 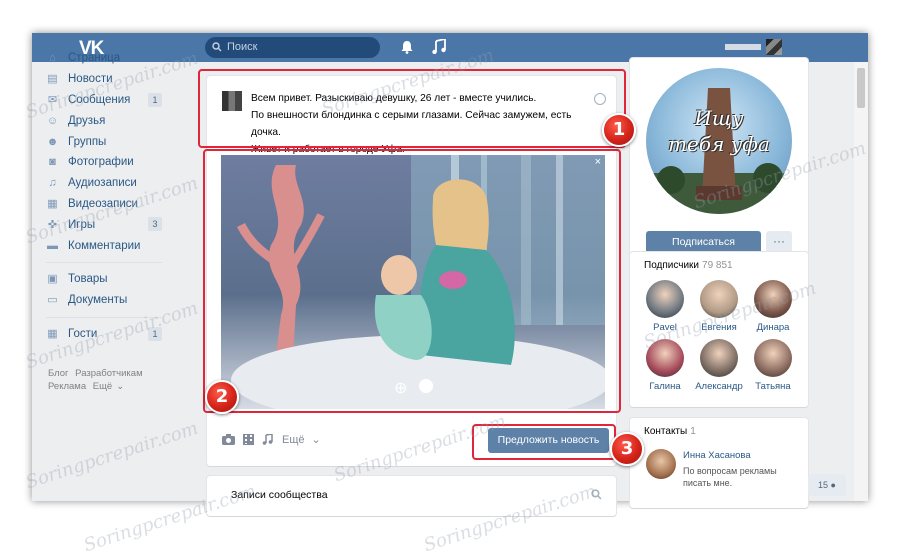 What do you see at coordinates (104, 183) in the screenshot?
I see `sidebar-item: ♫ Аудиозаписи` at bounding box center [104, 183].